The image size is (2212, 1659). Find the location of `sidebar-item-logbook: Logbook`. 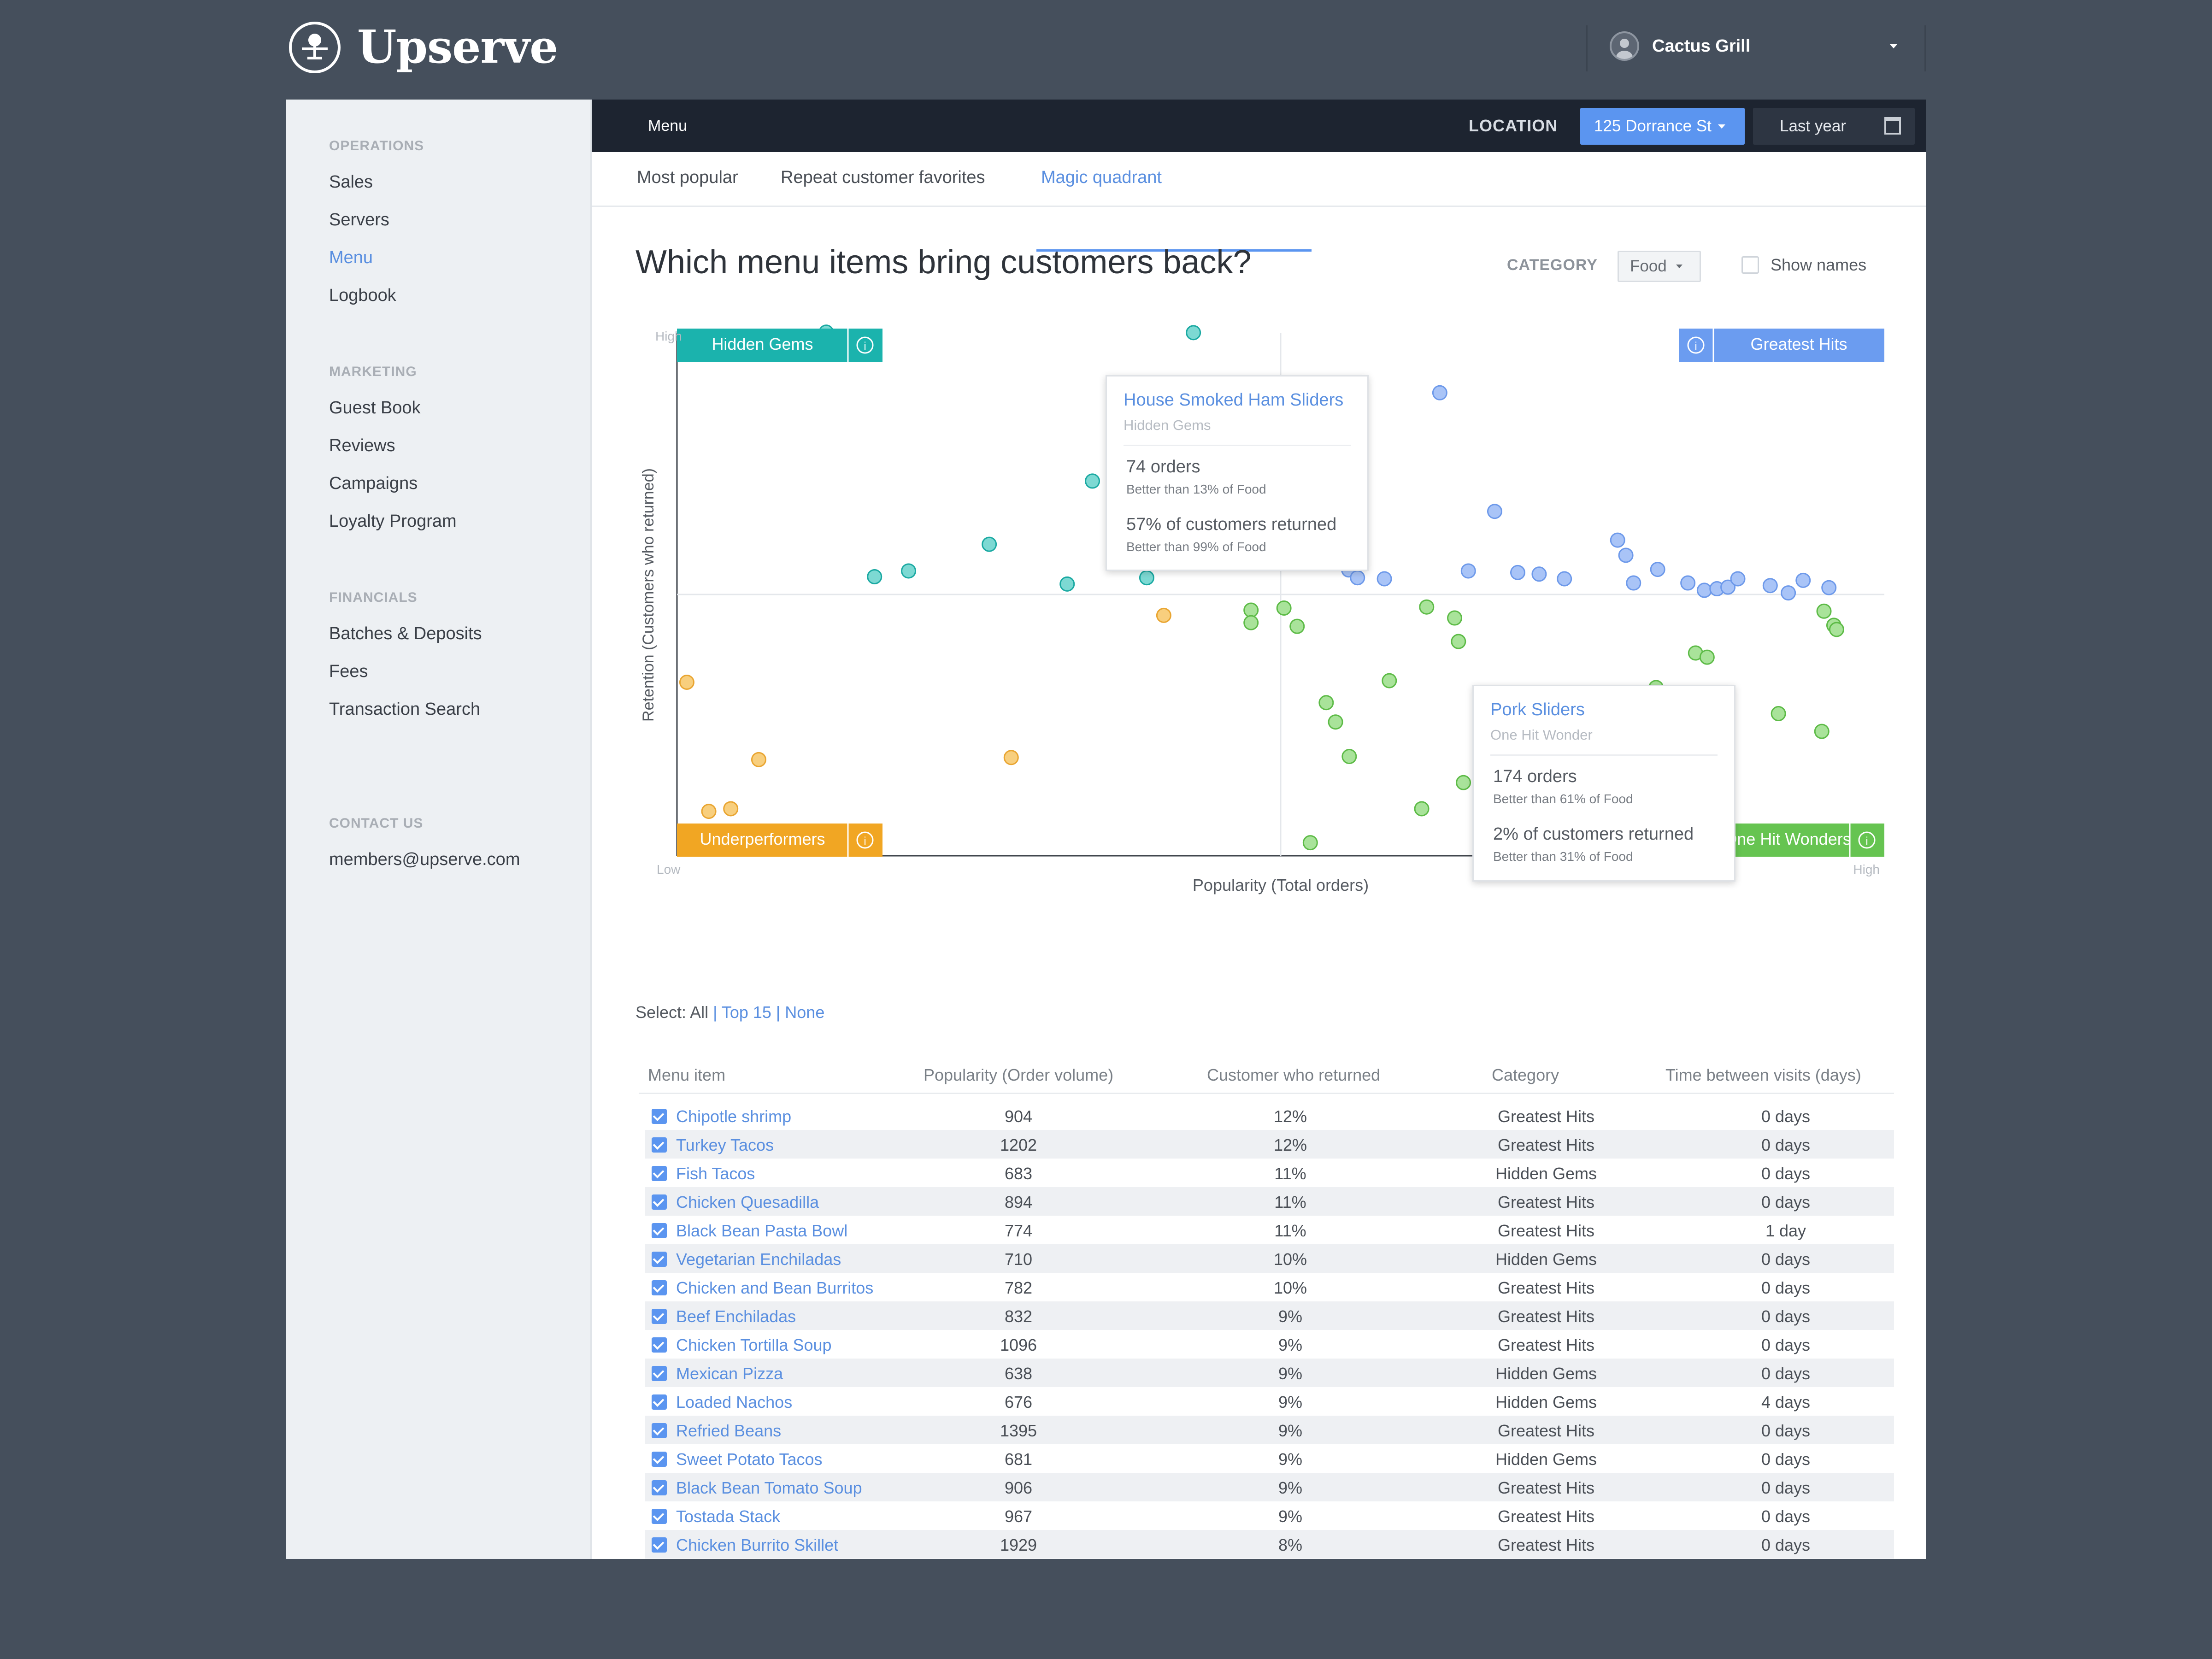

sidebar-item-logbook: Logbook is located at coordinates (362, 296).